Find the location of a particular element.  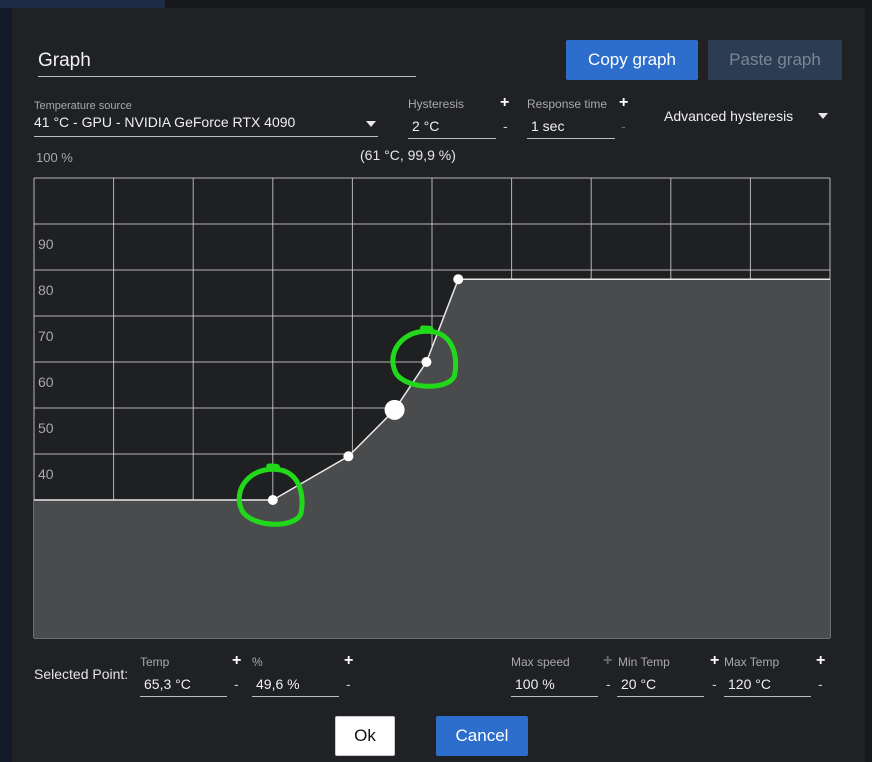

min-temp-value: 20 °C is located at coordinates (639, 684).